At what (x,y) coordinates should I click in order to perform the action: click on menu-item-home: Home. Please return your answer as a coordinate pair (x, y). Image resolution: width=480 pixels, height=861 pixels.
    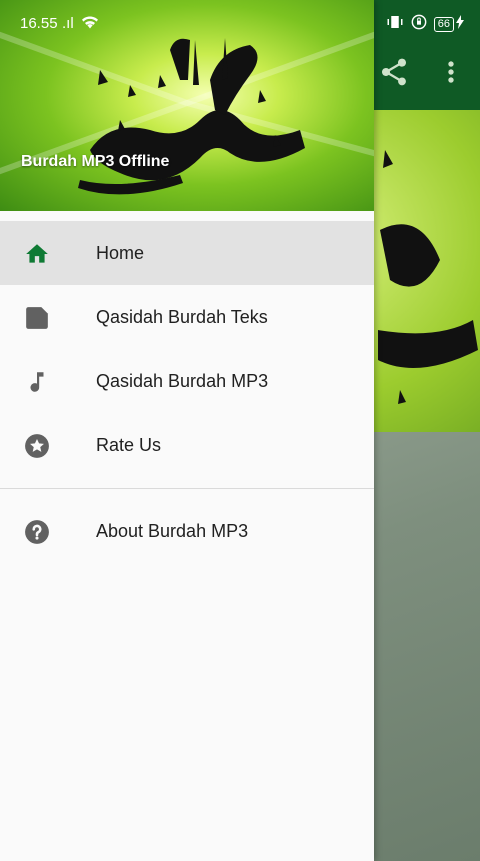
    Looking at the image, I should click on (187, 253).